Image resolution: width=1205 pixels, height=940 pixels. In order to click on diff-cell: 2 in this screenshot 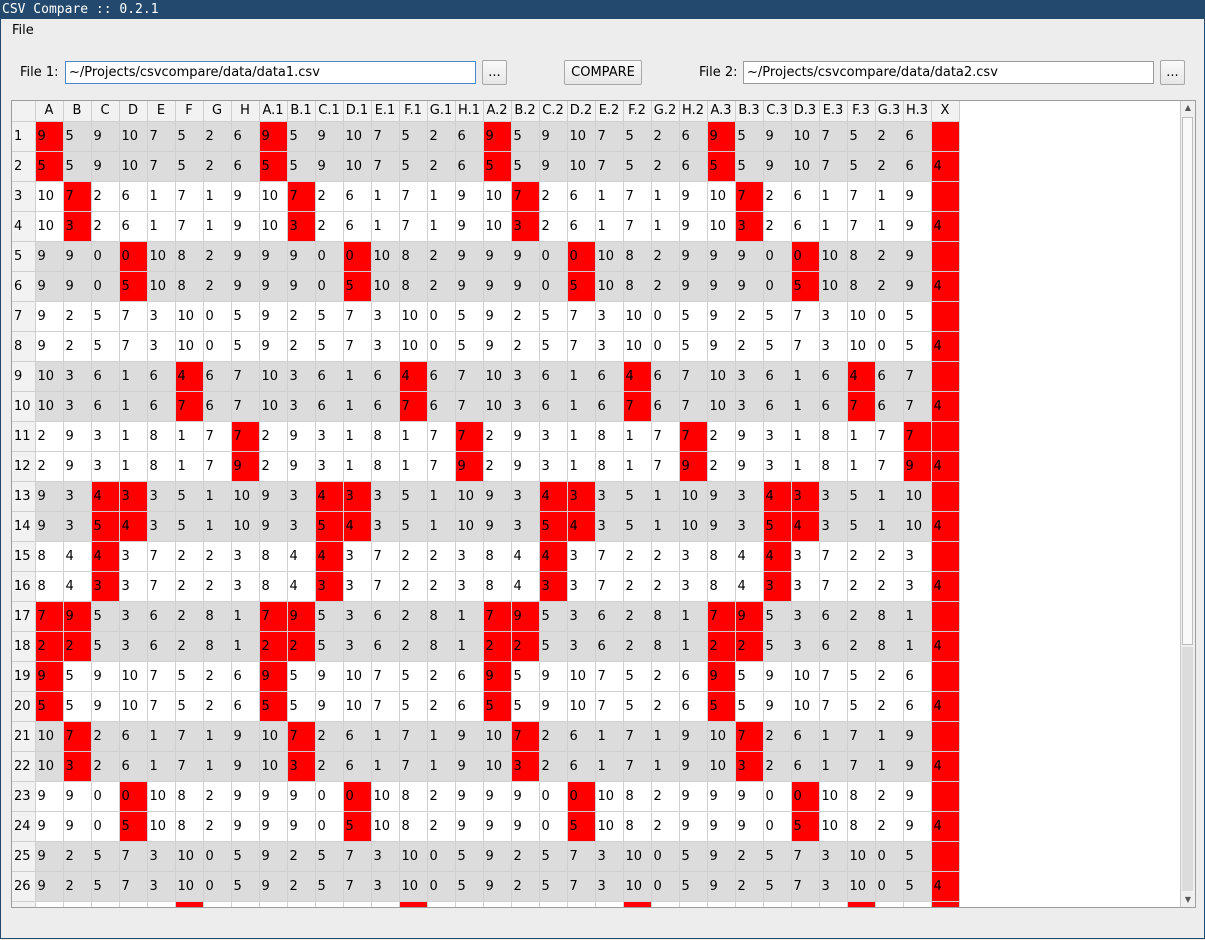, I will do `click(49, 646)`.